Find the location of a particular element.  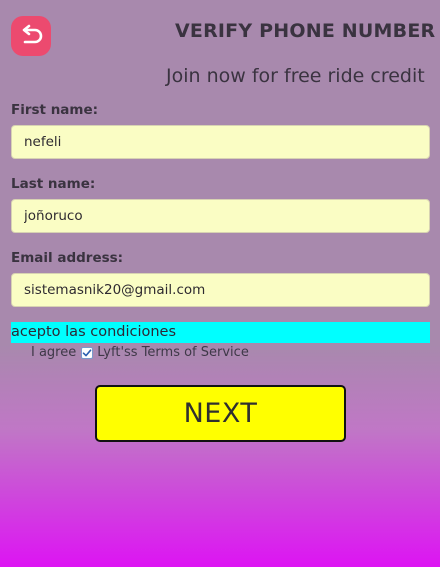

next-button: NEXT is located at coordinates (220, 413).